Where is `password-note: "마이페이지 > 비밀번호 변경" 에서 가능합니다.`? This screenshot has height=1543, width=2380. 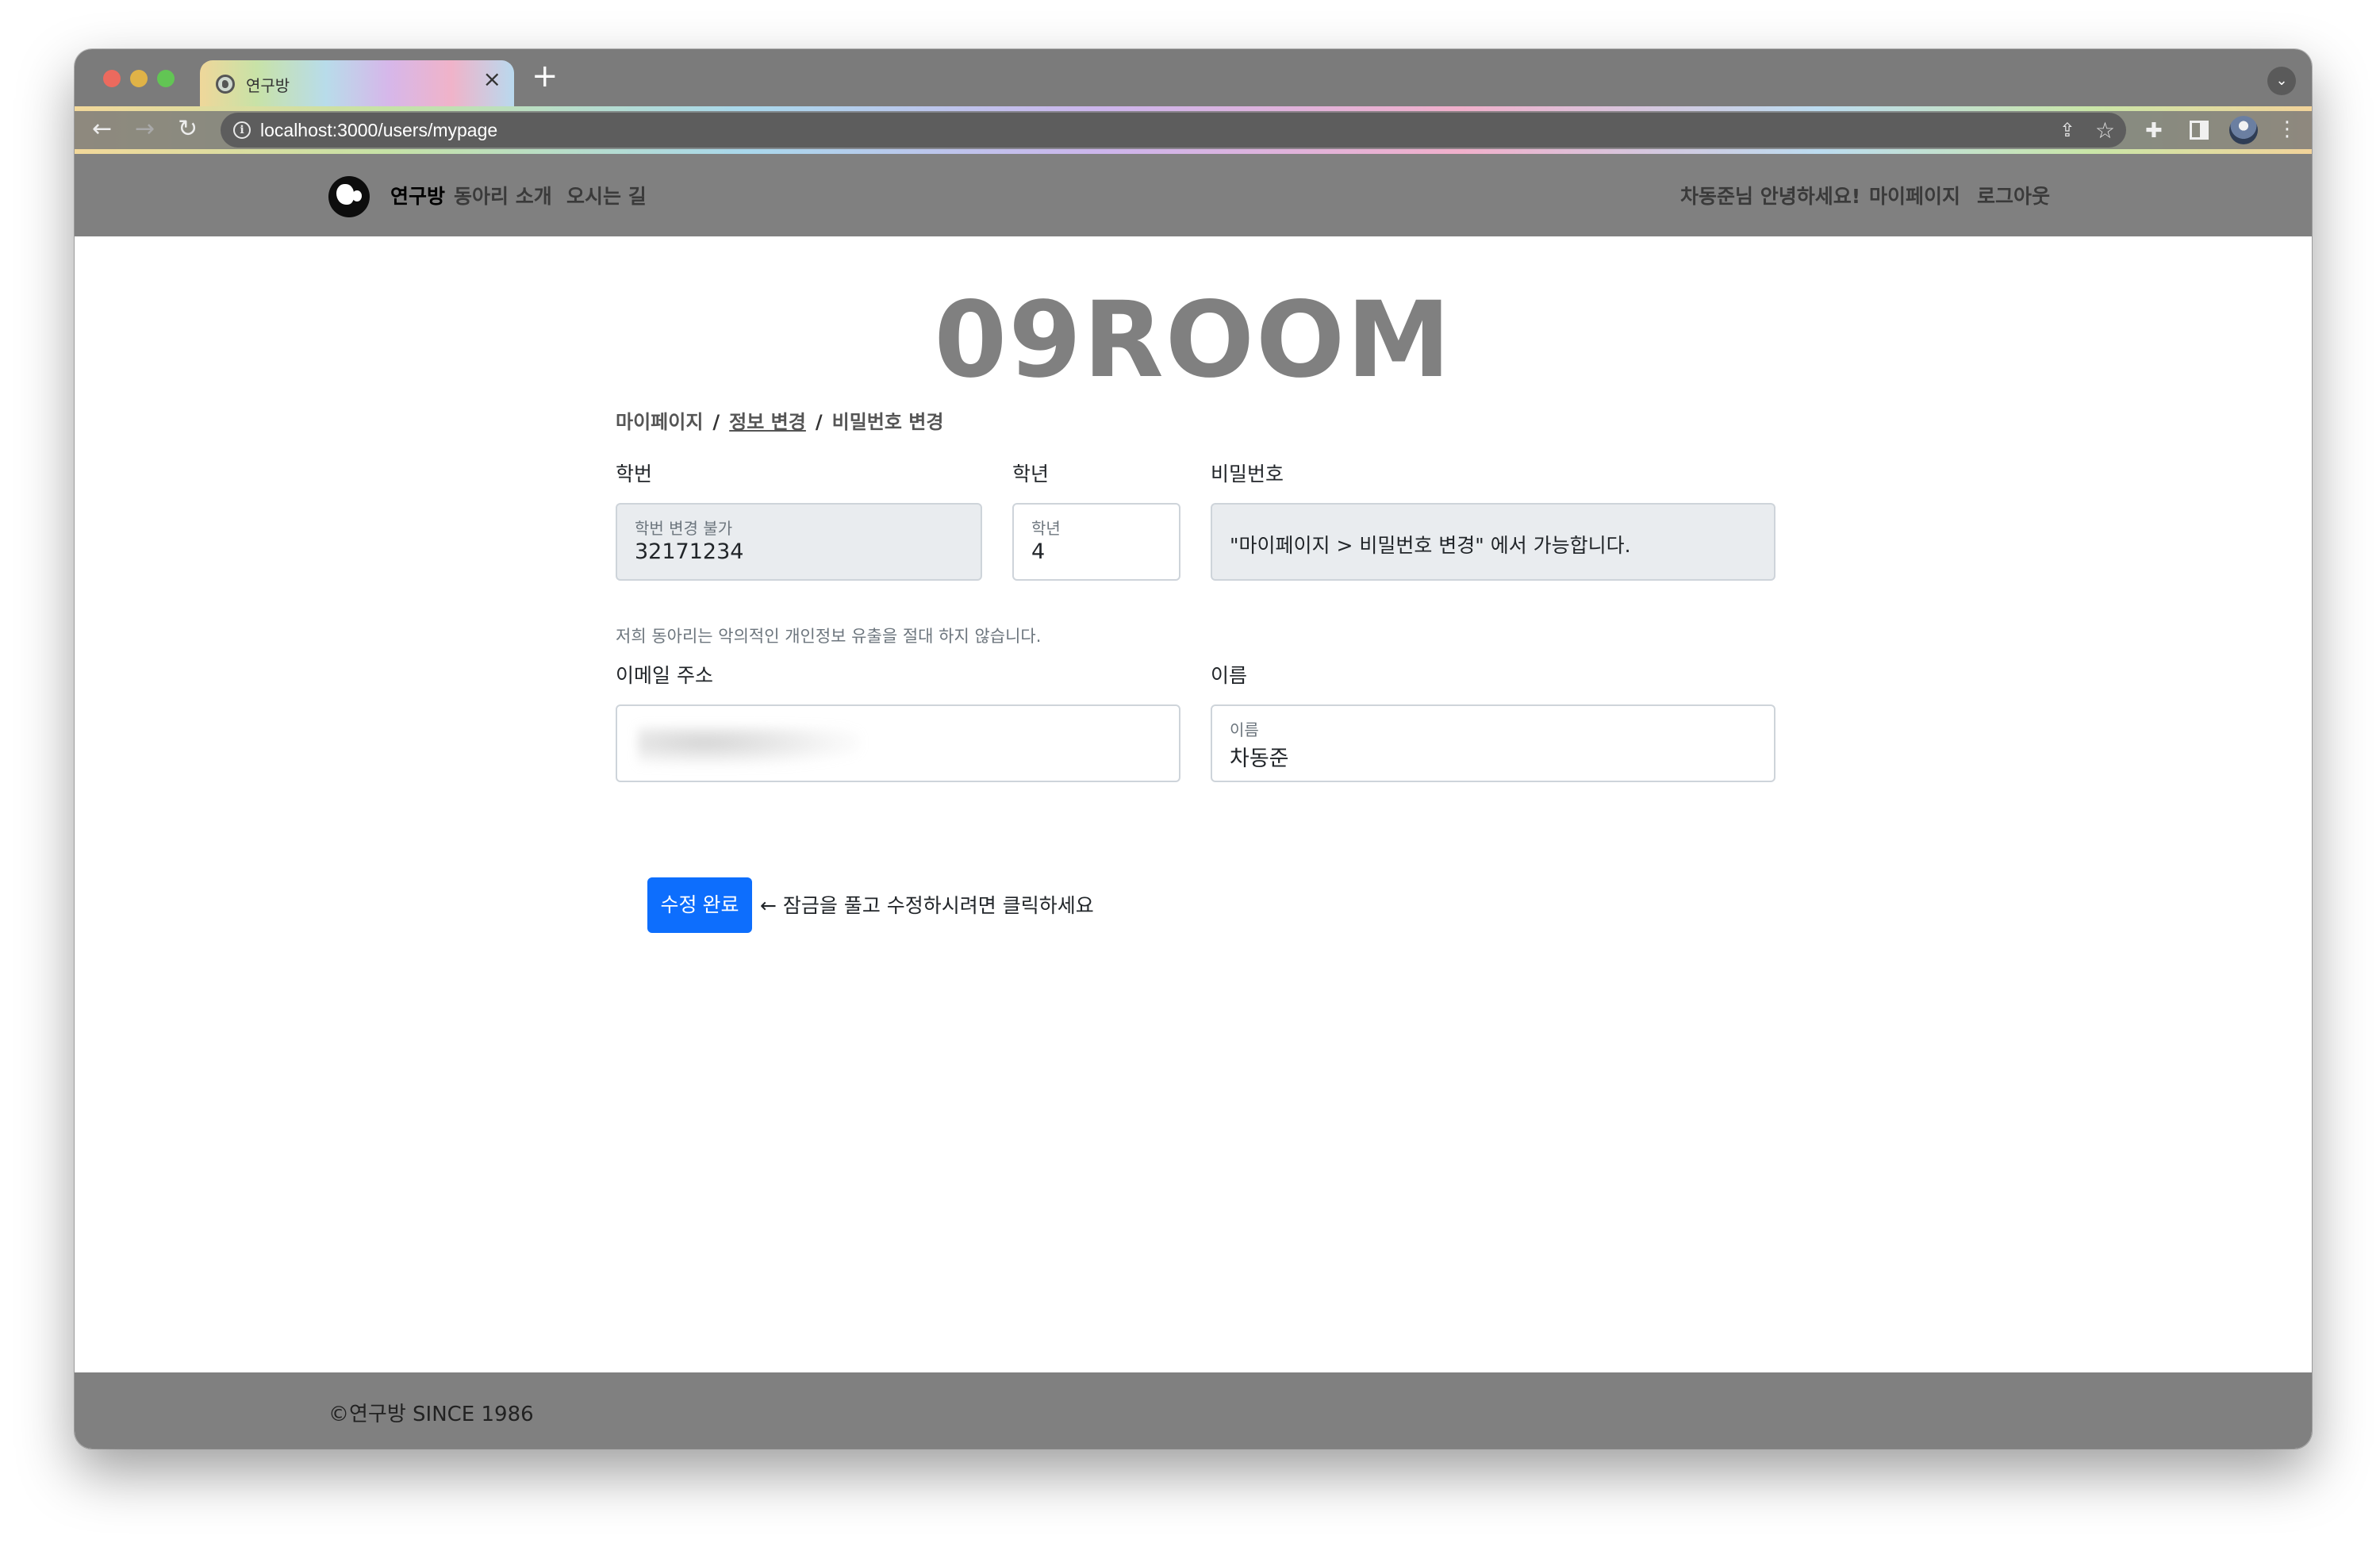 password-note: "마이페이지 > 비밀번호 변경" 에서 가능합니다. is located at coordinates (1430, 545).